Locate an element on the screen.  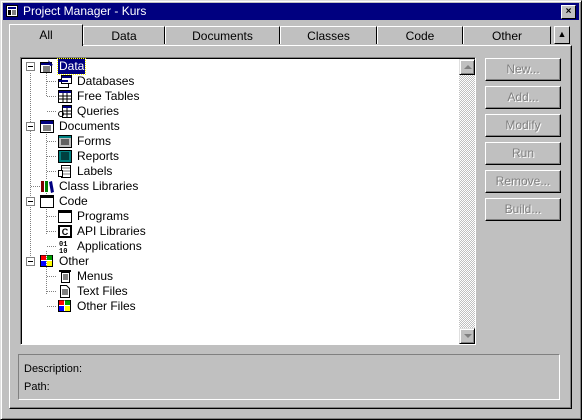
tree-item-reports-label: Reports is located at coordinates (98, 156).